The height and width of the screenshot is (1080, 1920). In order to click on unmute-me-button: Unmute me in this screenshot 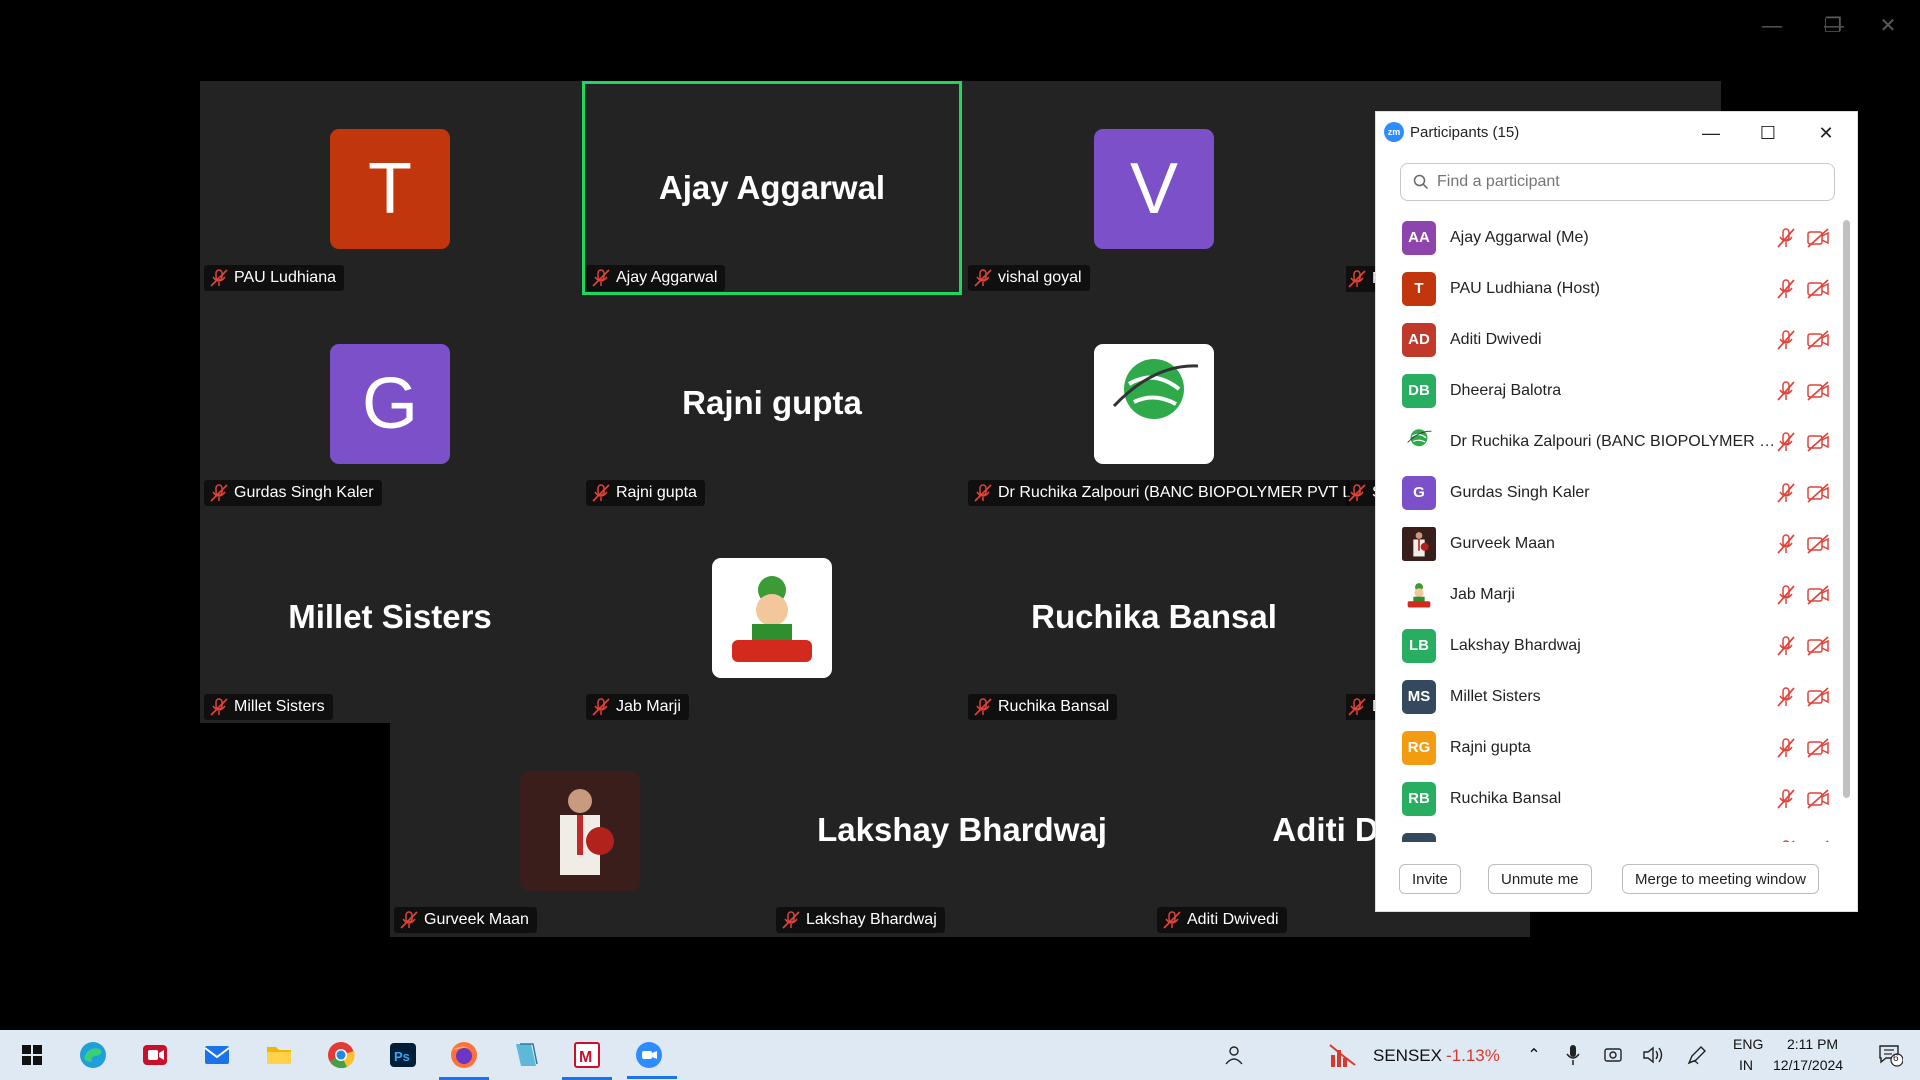, I will do `click(1540, 879)`.